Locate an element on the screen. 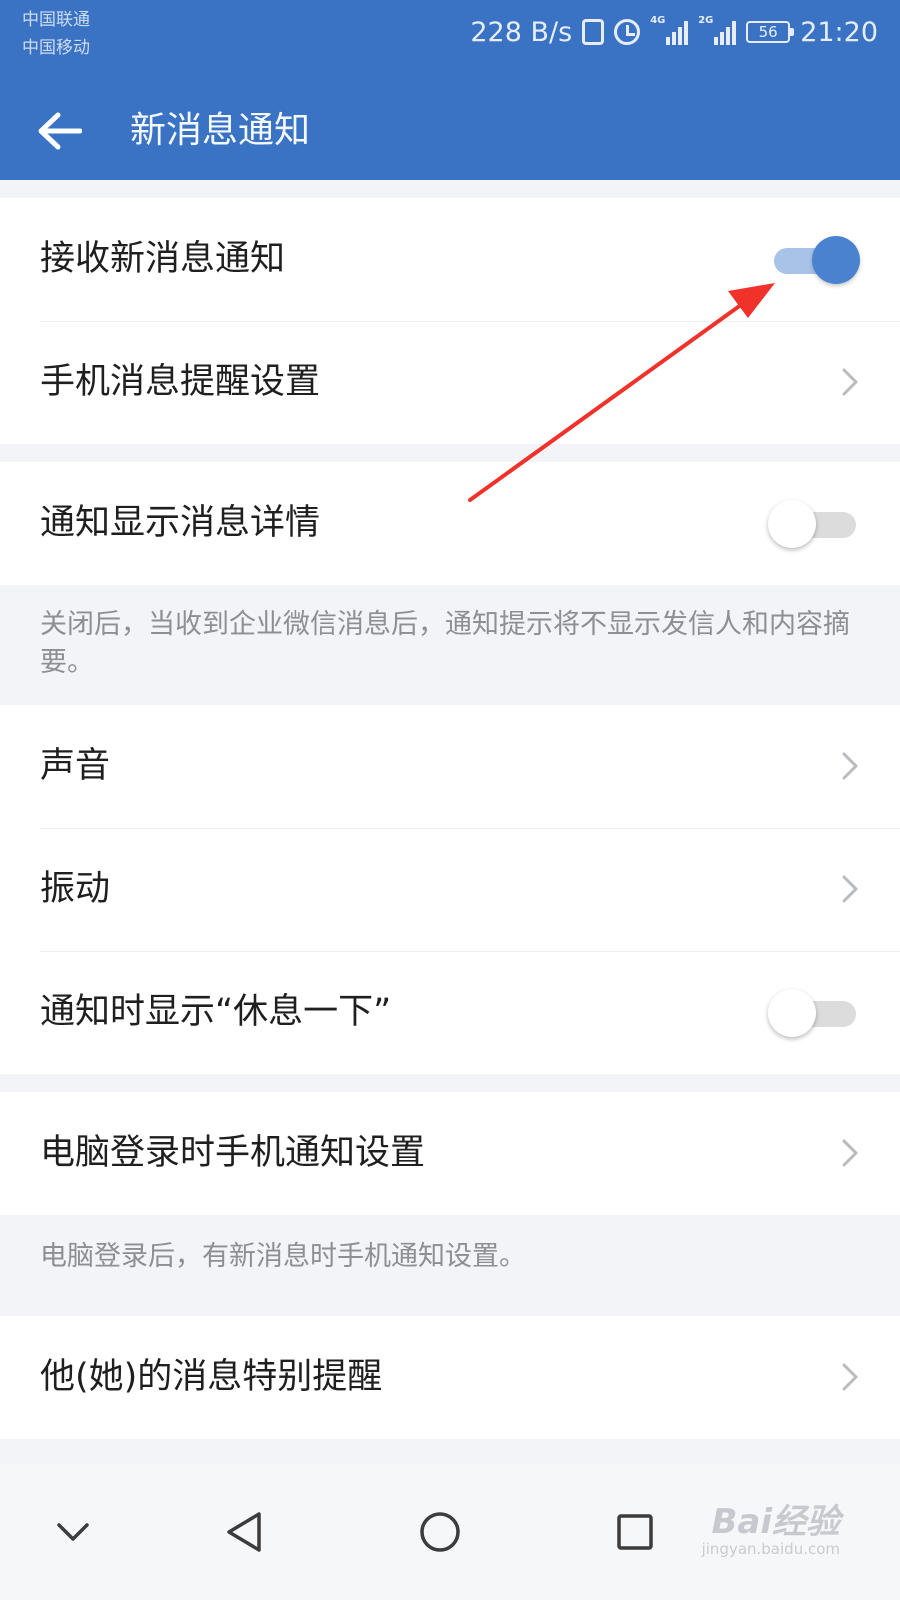 Image resolution: width=900 pixels, height=1600 pixels. status-bar: 中国联通 中国移动 228 B/s 4G 2G 56 21:20 is located at coordinates (450, 41).